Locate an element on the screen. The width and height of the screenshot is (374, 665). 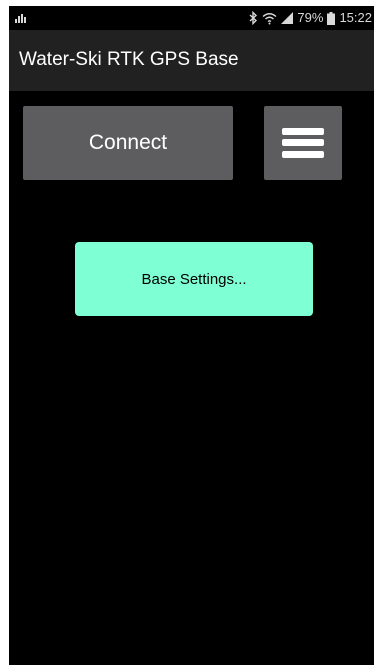
signal-bars-icon is located at coordinates (21, 18).